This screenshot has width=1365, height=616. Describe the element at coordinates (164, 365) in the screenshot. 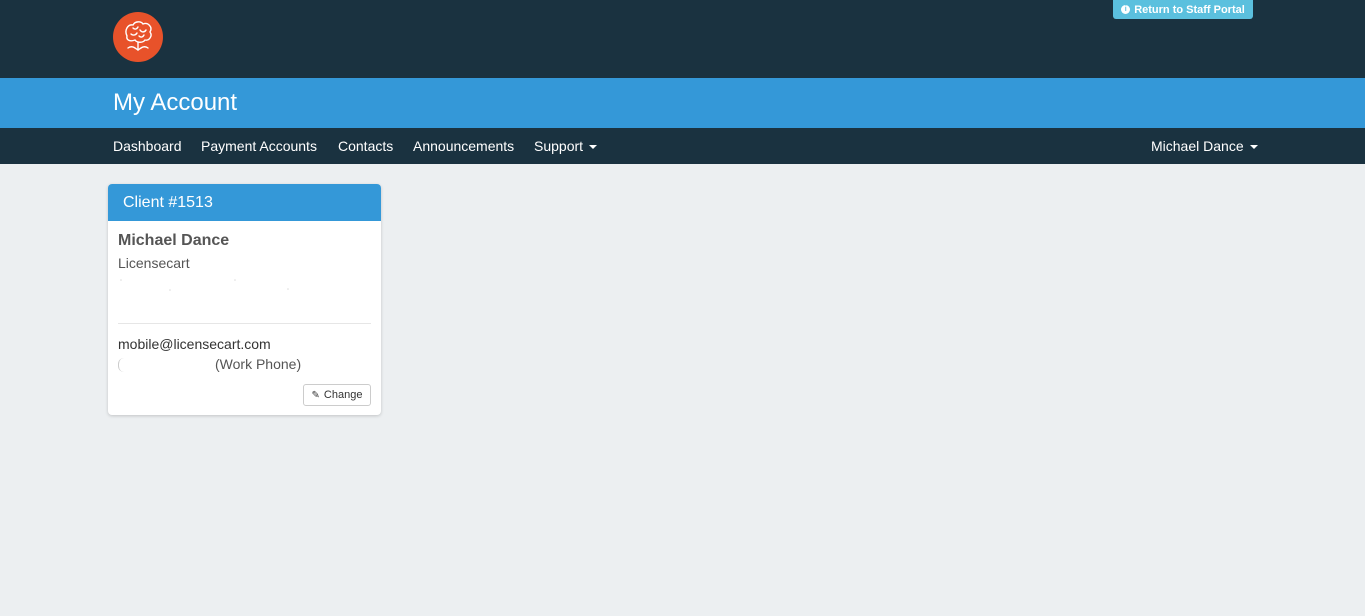

I see `redacted-phone-number` at that location.